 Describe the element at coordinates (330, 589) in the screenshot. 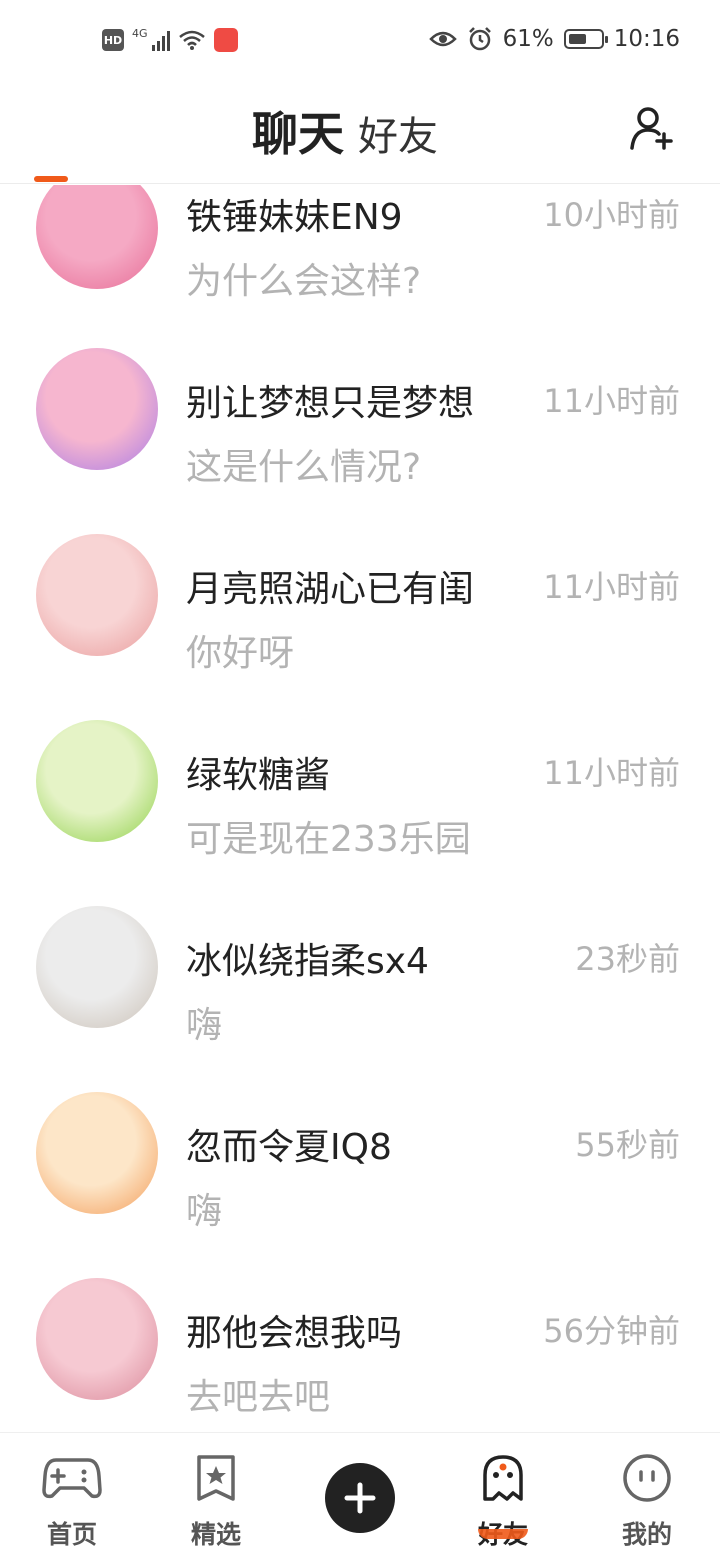

I see `chat-name: 月亮照湖心已有闺` at that location.